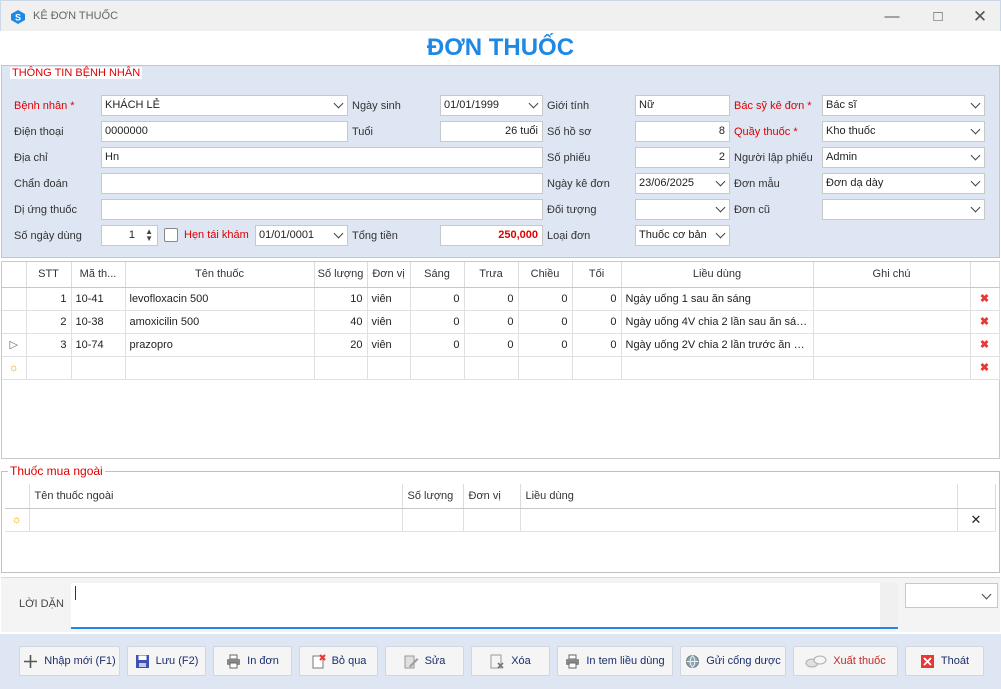 This screenshot has width=1001, height=689. Describe the element at coordinates (597, 275) in the screenshot. I see `col-night: Tối` at that location.